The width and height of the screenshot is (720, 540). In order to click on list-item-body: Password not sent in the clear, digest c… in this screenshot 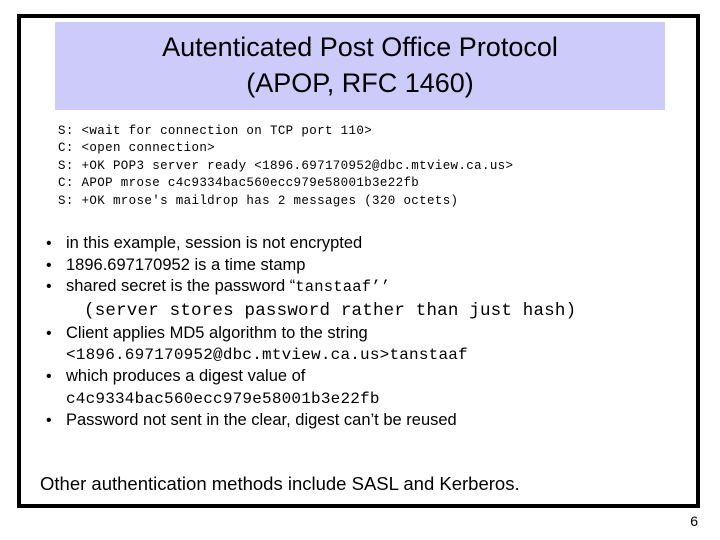, I will do `click(373, 421)`.